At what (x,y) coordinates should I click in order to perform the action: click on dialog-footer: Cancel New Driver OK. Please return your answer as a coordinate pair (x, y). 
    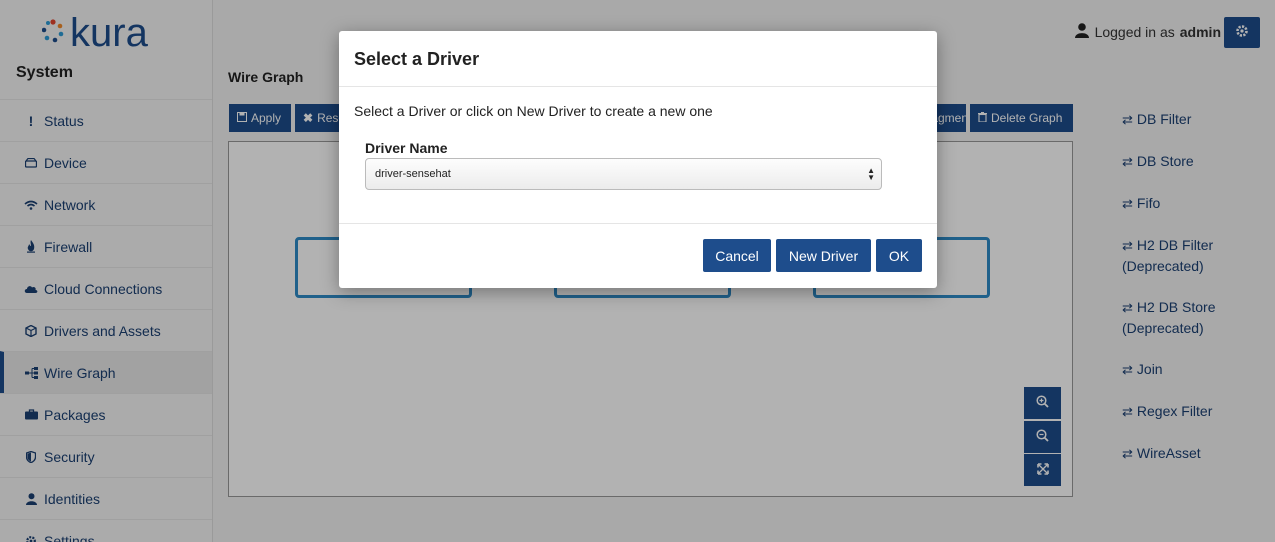
    Looking at the image, I should click on (812, 255).